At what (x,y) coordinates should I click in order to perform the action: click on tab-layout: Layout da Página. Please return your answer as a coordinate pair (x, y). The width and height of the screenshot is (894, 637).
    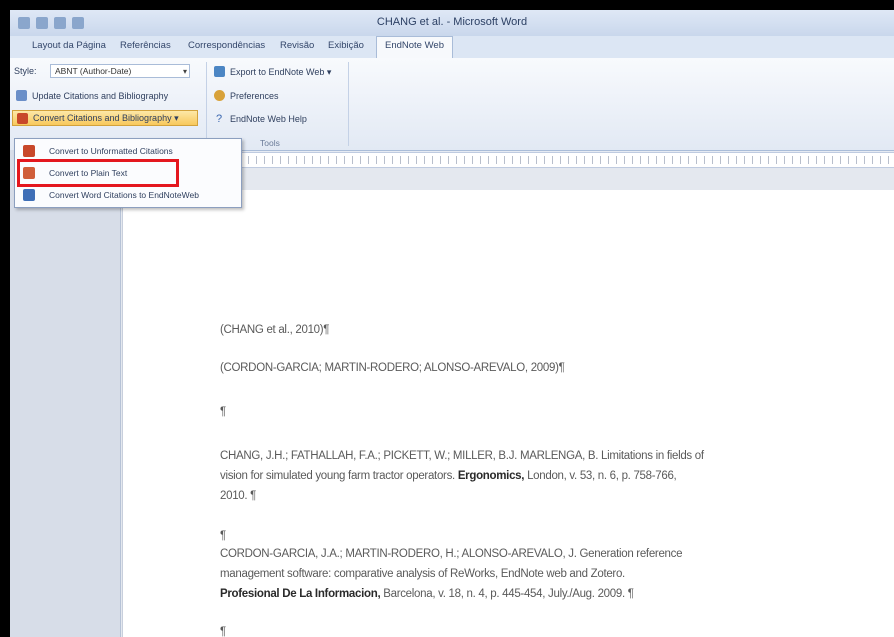
    Looking at the image, I should click on (69, 45).